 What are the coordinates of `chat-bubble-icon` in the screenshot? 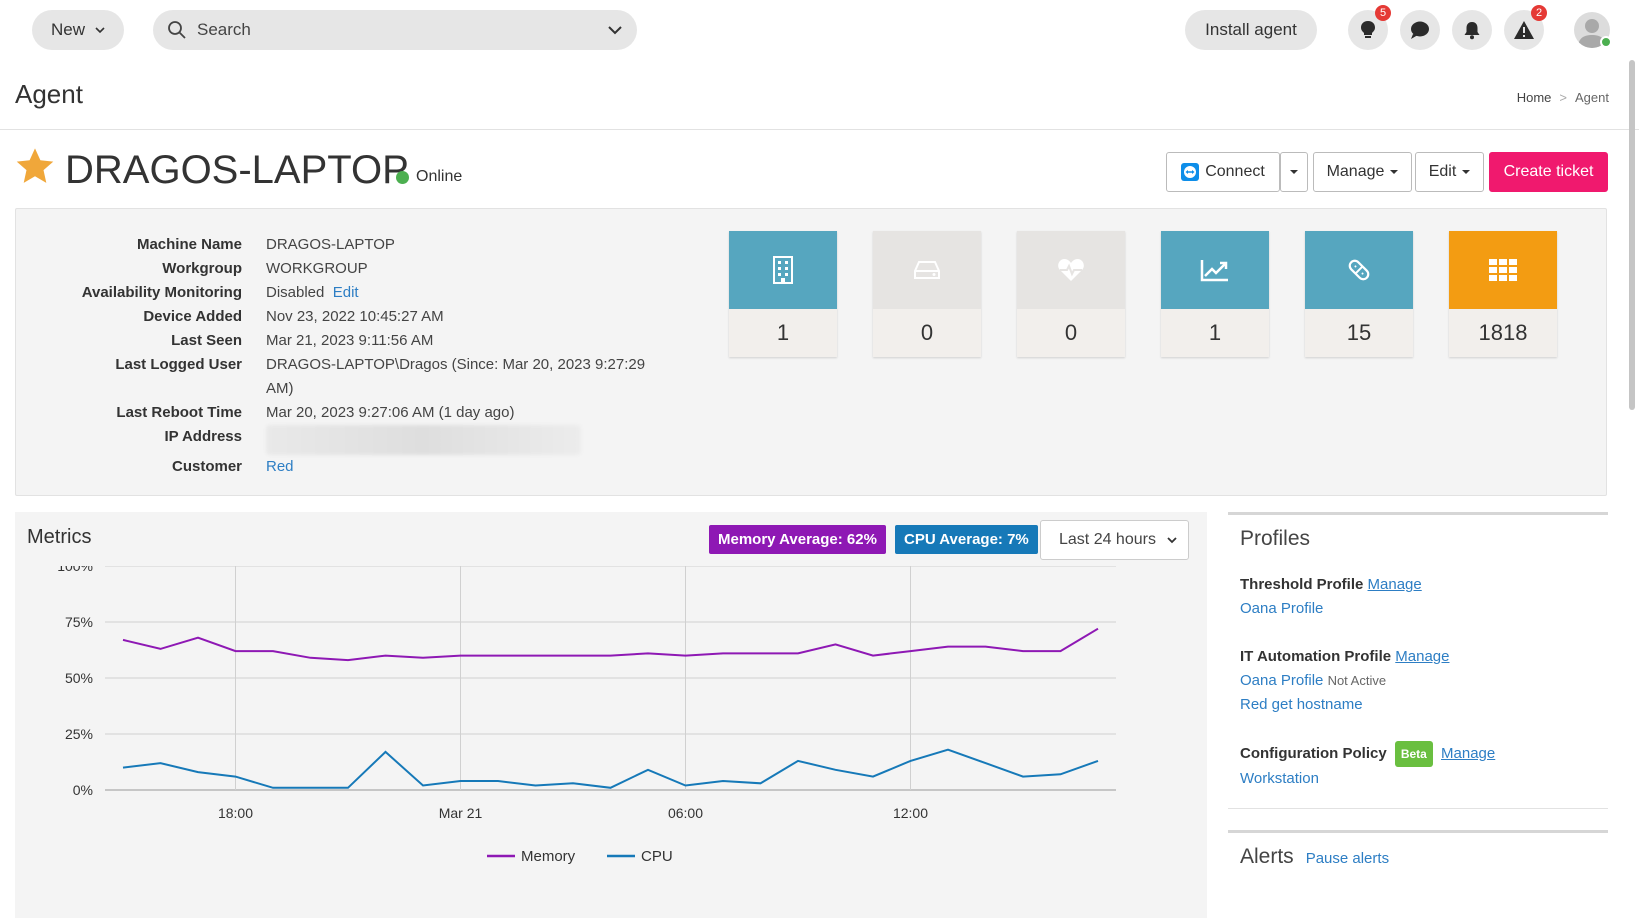 It's located at (1420, 30).